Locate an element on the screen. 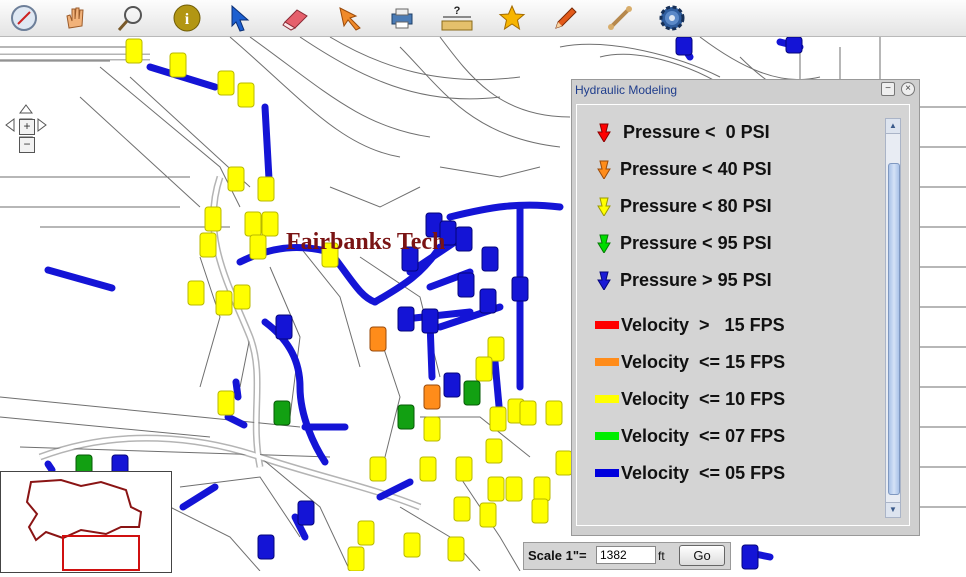  svg-text: i is located at coordinates (187, 19).